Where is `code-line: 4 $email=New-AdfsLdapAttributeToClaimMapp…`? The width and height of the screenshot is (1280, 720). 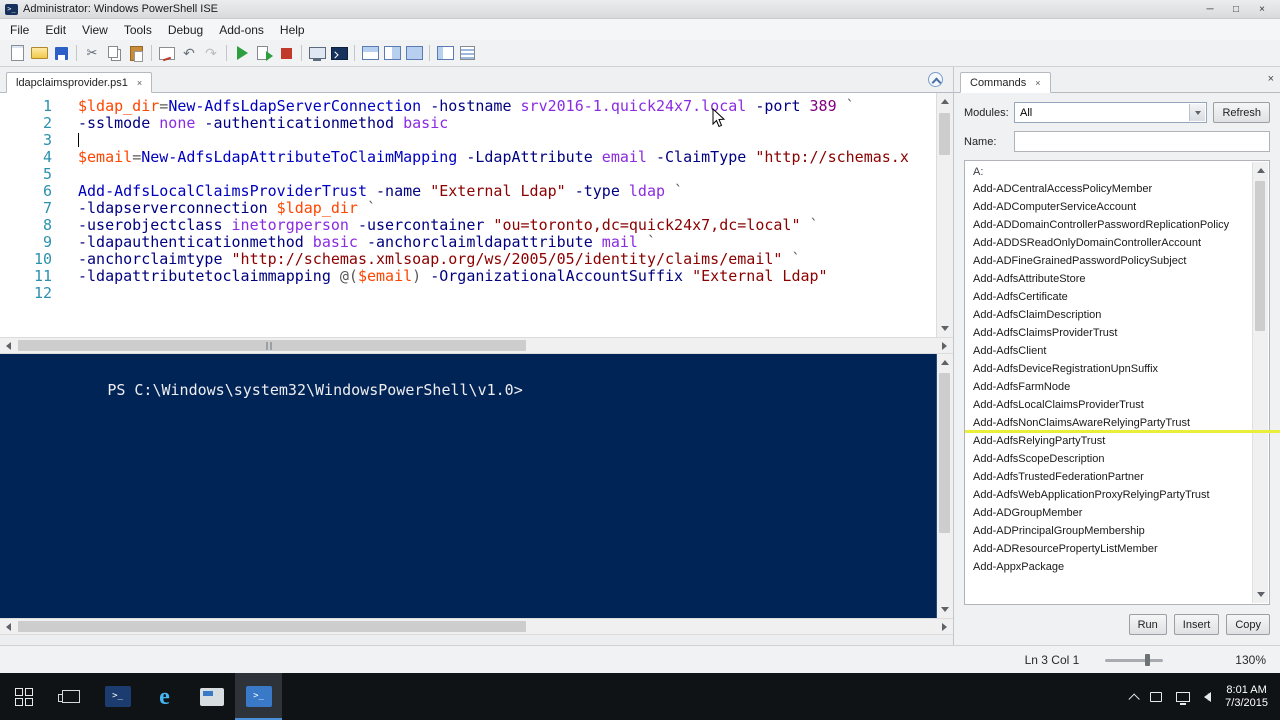
code-line: 4 $email=New-AdfsLdapAttributeToClaimMapp… is located at coordinates (476, 157).